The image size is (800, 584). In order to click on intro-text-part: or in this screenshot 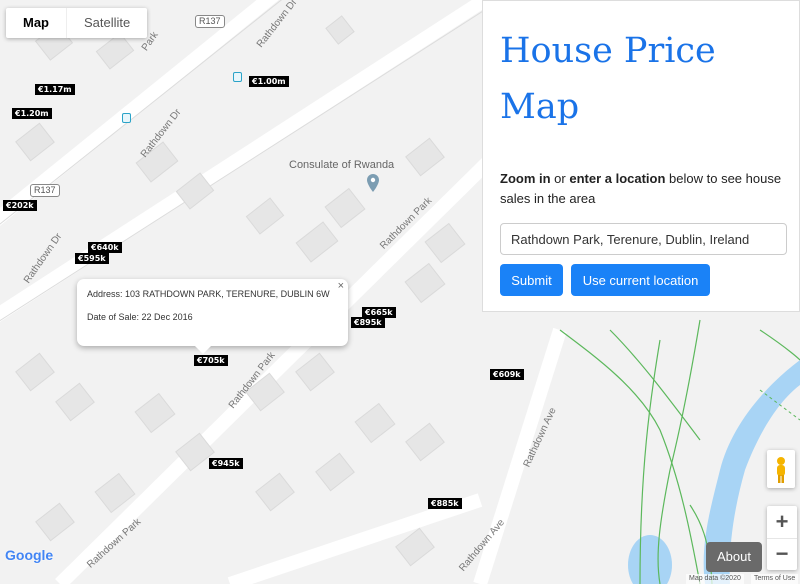, I will do `click(560, 178)`.